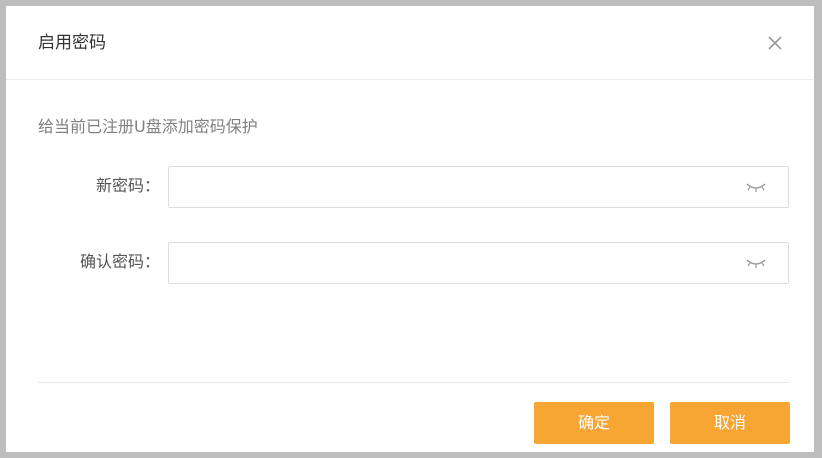  Describe the element at coordinates (775, 43) in the screenshot. I see `close-icon` at that location.